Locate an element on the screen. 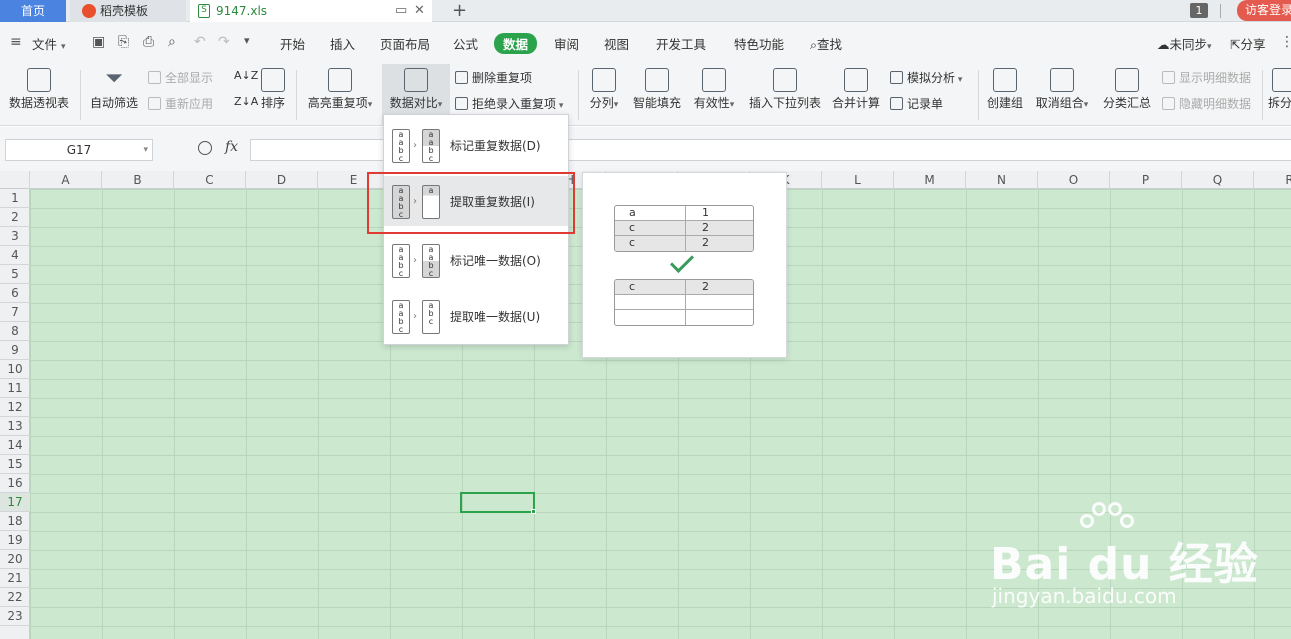 The height and width of the screenshot is (639, 1291). search-icon: ⌕ is located at coordinates (814, 44).